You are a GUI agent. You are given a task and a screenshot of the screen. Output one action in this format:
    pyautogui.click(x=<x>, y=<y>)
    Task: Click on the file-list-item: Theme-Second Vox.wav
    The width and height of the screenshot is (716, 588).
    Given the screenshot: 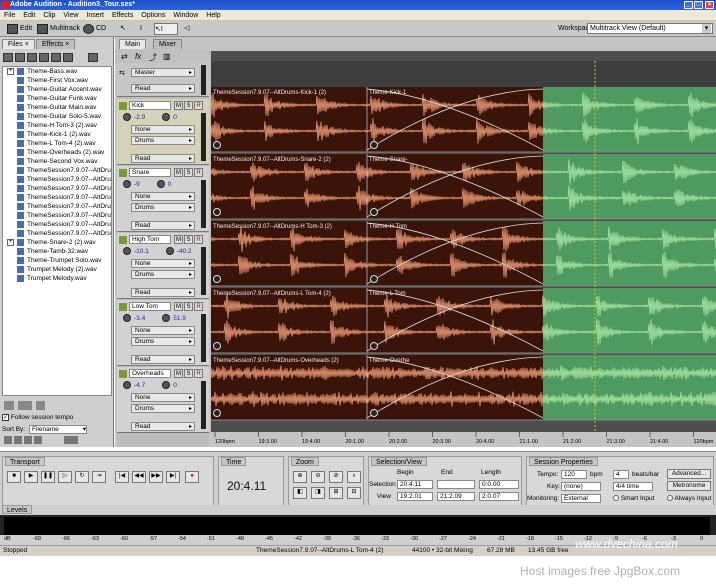 What is the action you would take?
    pyautogui.click(x=57, y=161)
    